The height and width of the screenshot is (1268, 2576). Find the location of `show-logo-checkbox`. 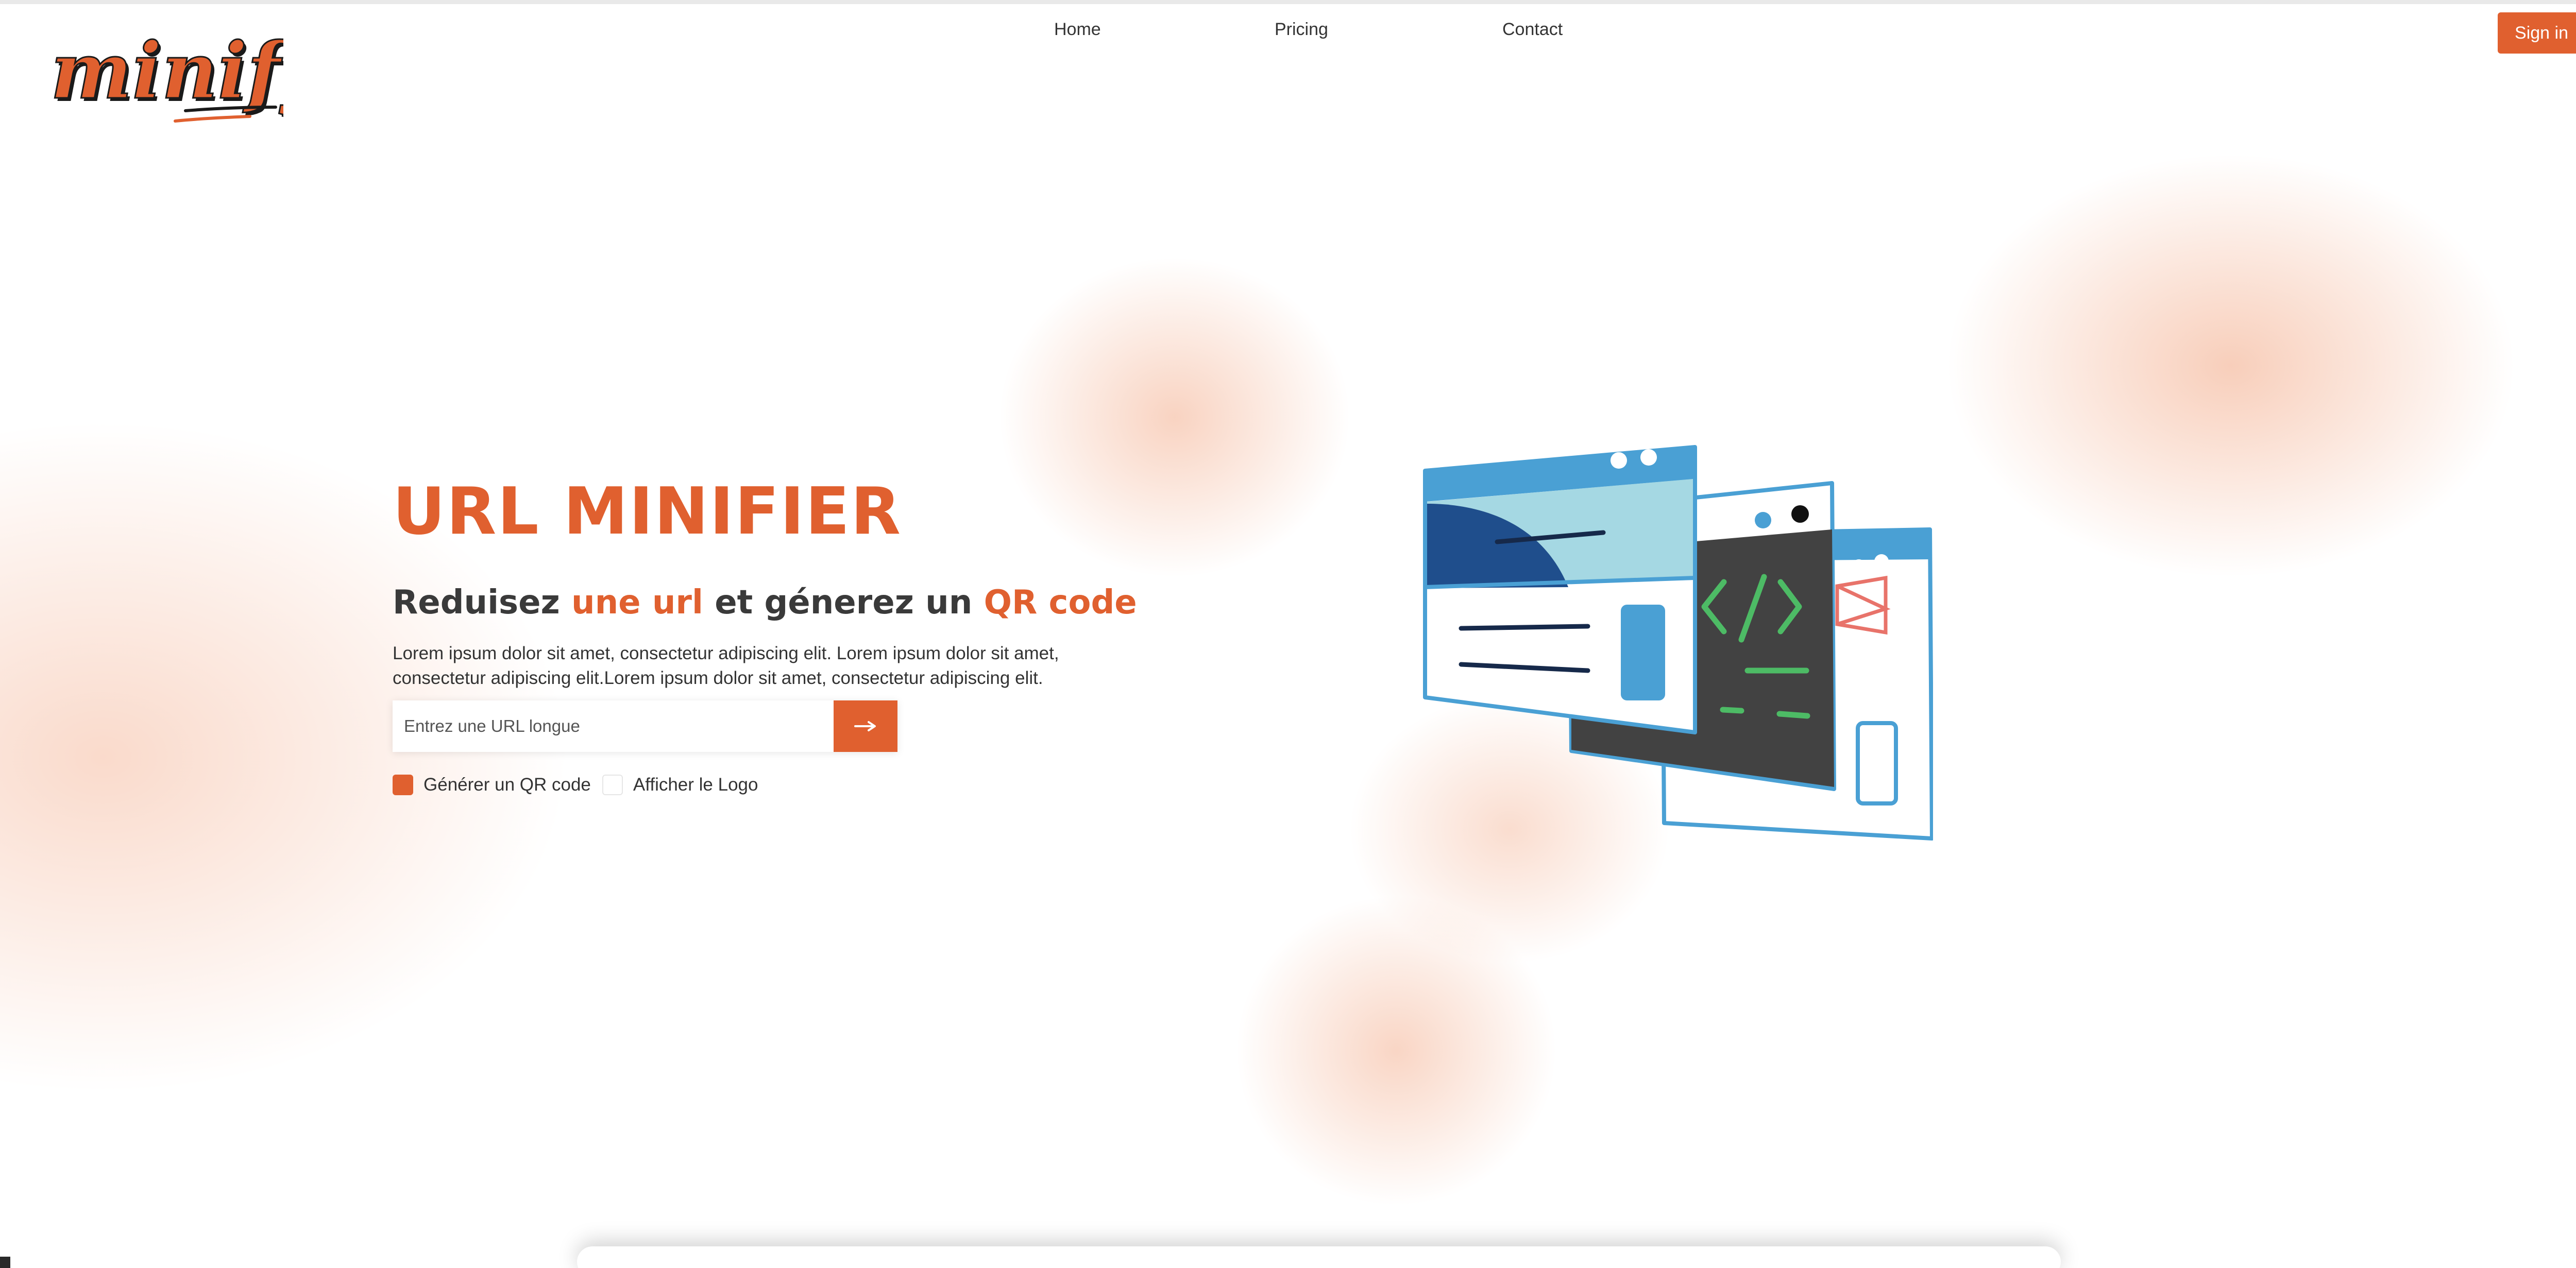

show-logo-checkbox is located at coordinates (612, 785).